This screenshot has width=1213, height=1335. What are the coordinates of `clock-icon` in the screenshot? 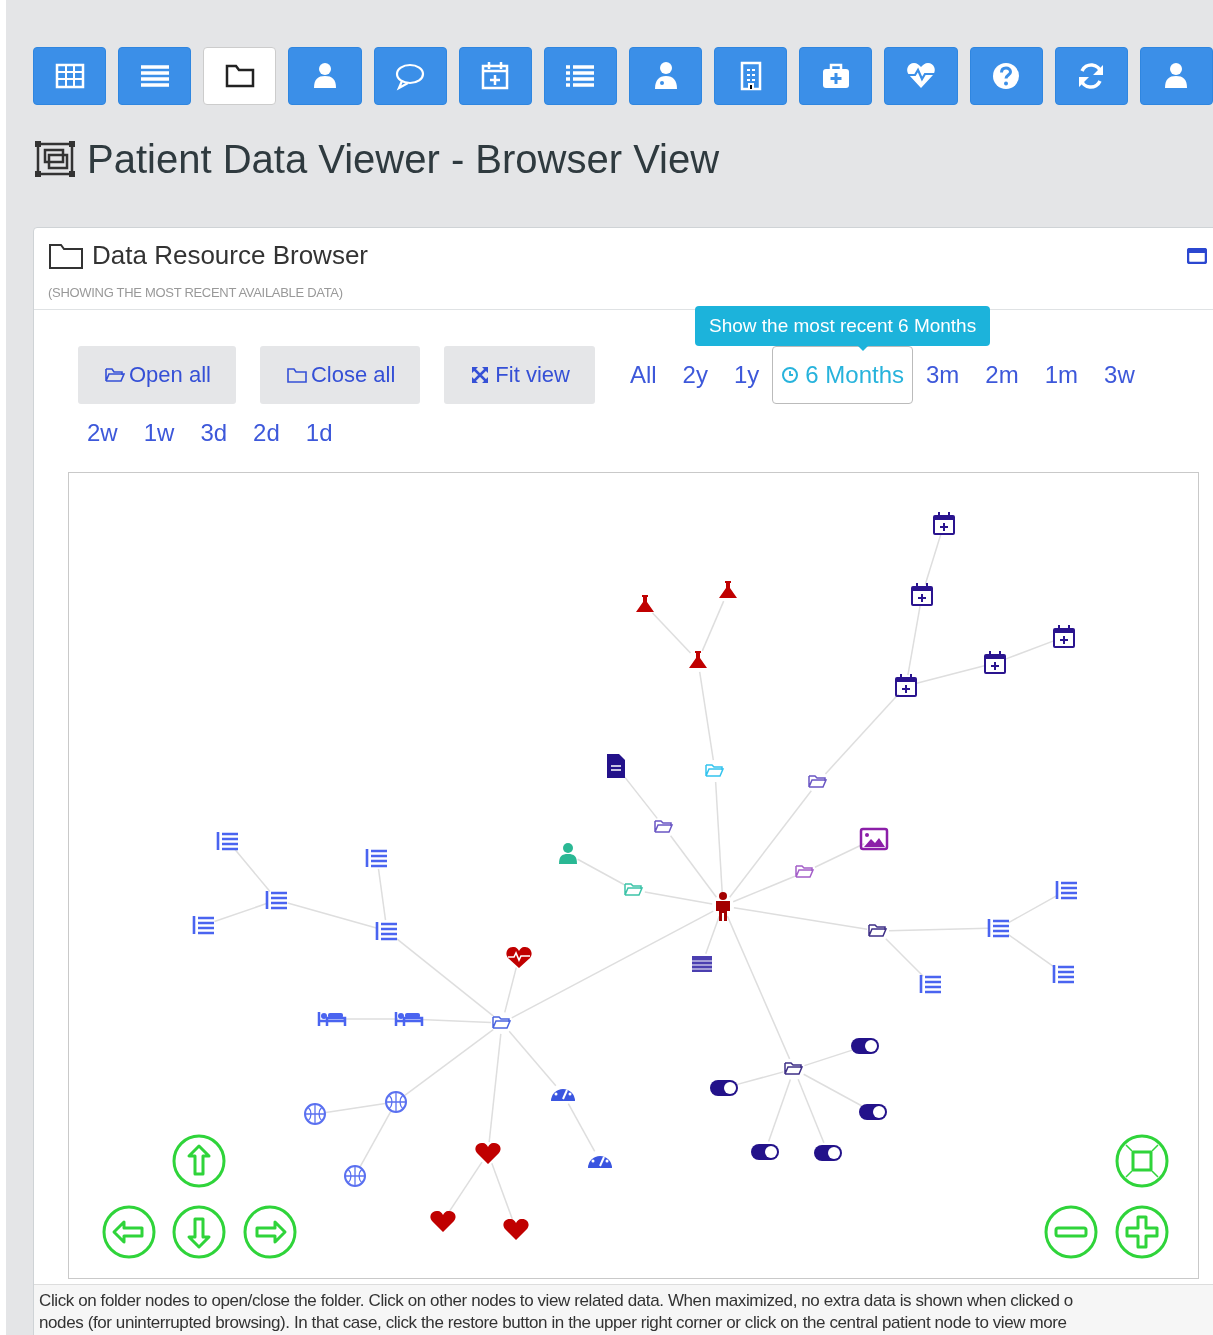 It's located at (790, 374).